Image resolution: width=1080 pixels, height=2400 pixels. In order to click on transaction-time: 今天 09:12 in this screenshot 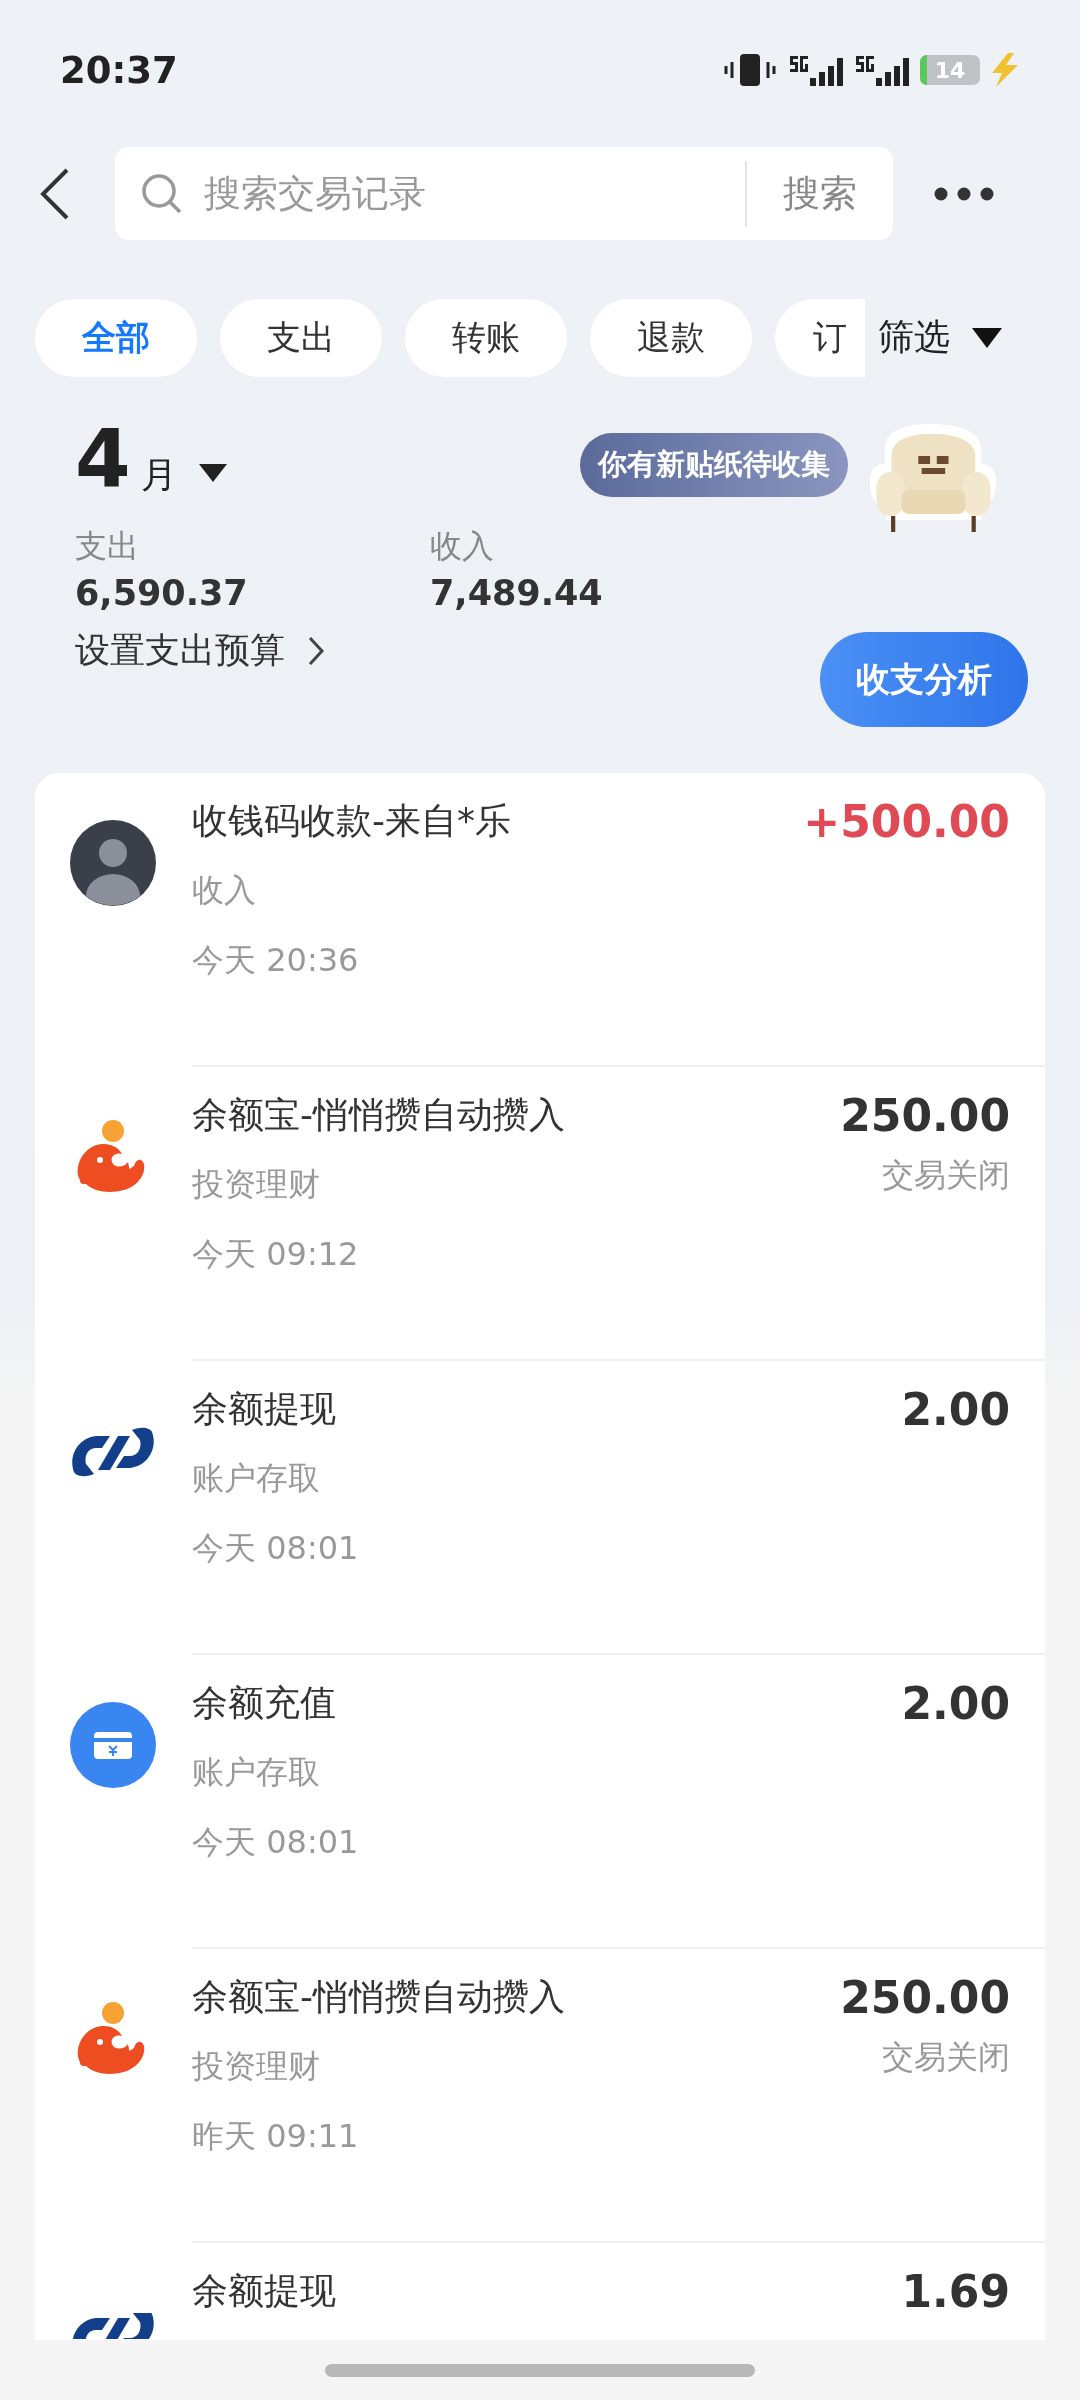, I will do `click(276, 1254)`.